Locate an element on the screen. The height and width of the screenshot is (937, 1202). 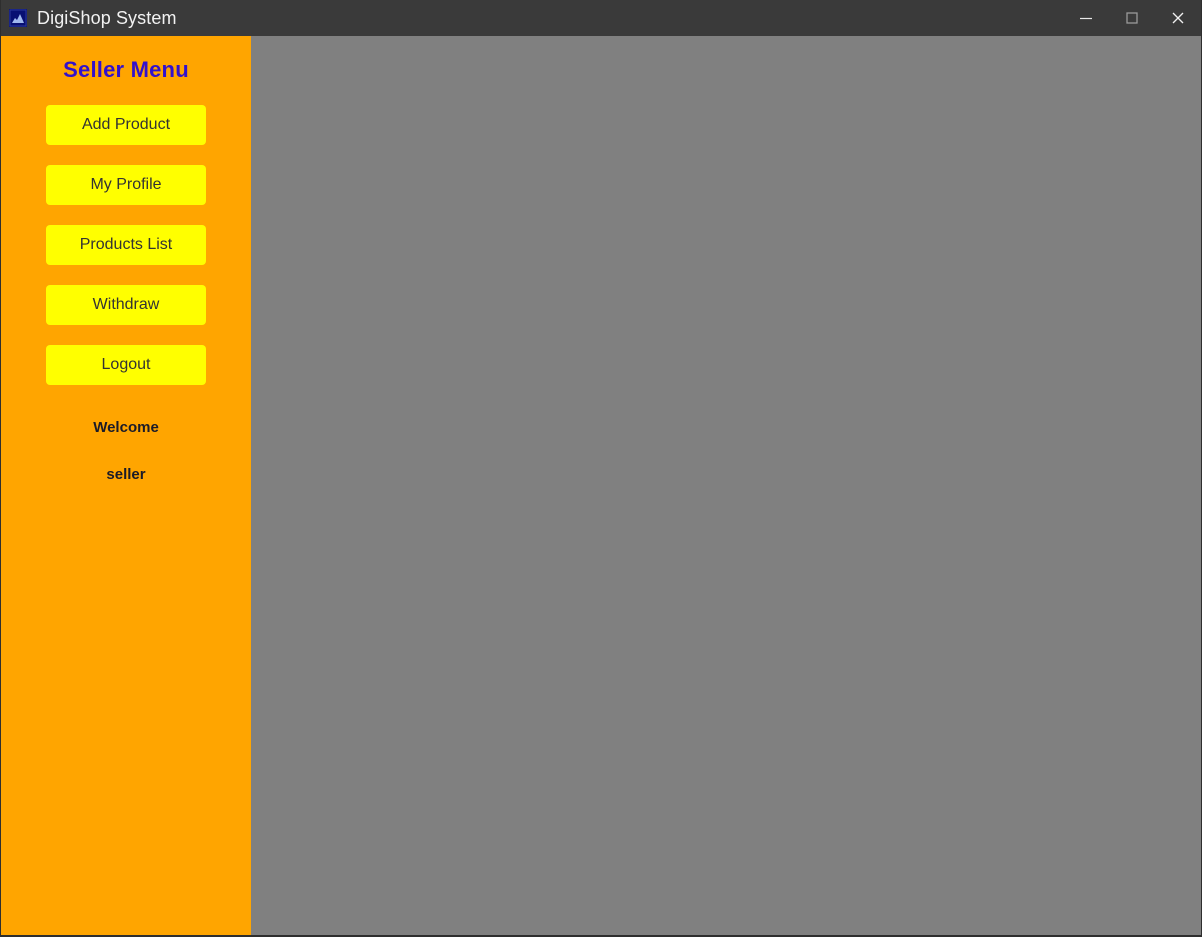
sidebar-title: Seller Menu is located at coordinates (126, 69).